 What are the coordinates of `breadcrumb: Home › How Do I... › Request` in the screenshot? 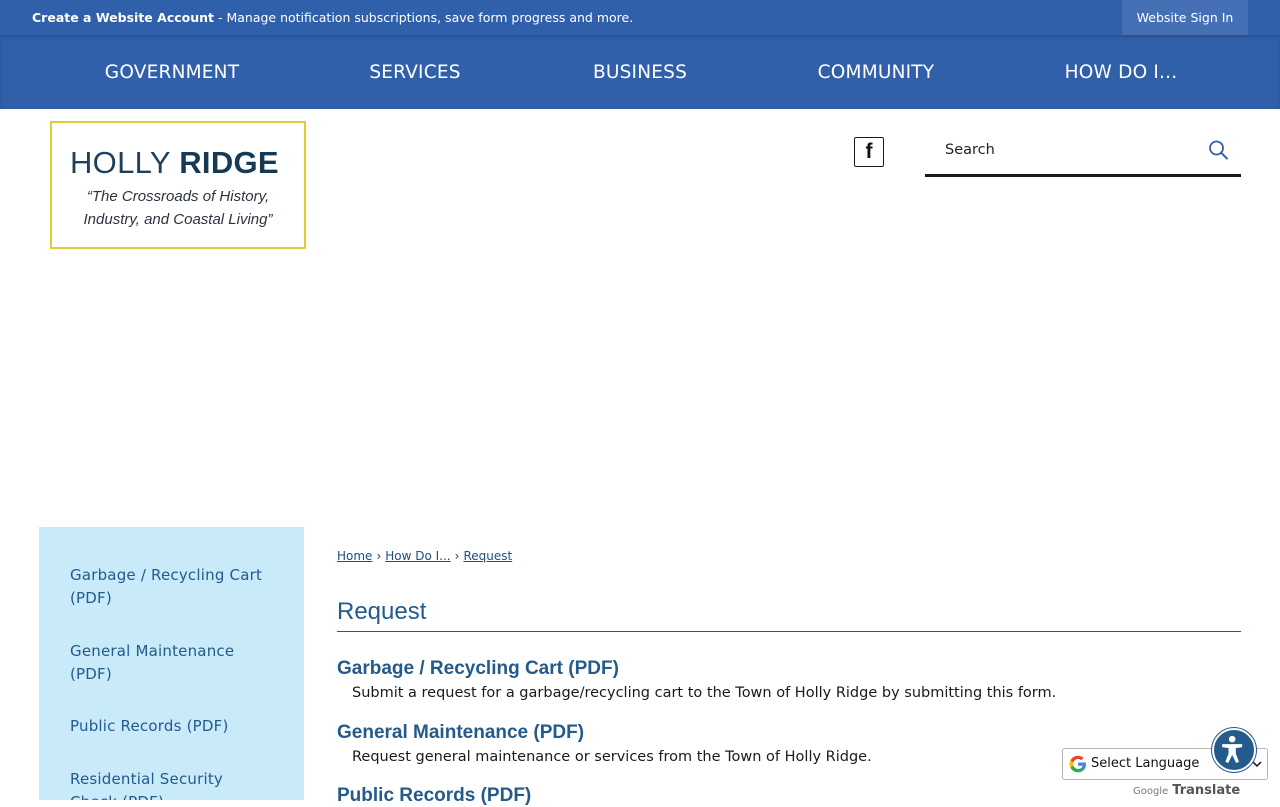 It's located at (424, 556).